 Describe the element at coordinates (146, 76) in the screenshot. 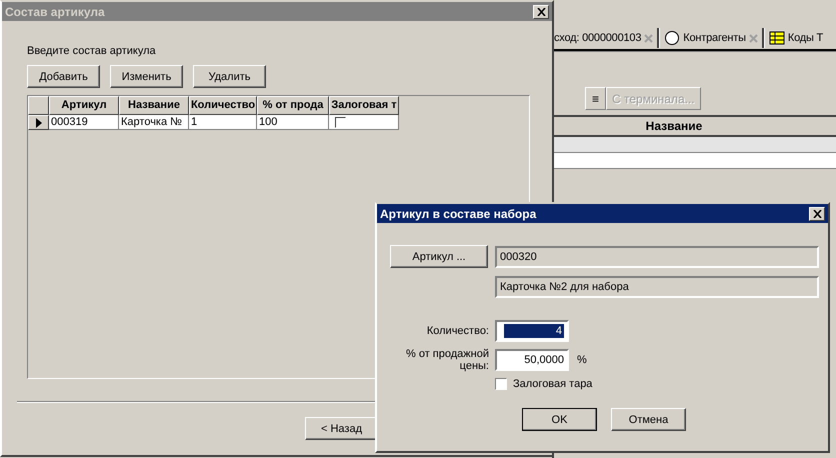

I see `action-button: Изменить` at that location.